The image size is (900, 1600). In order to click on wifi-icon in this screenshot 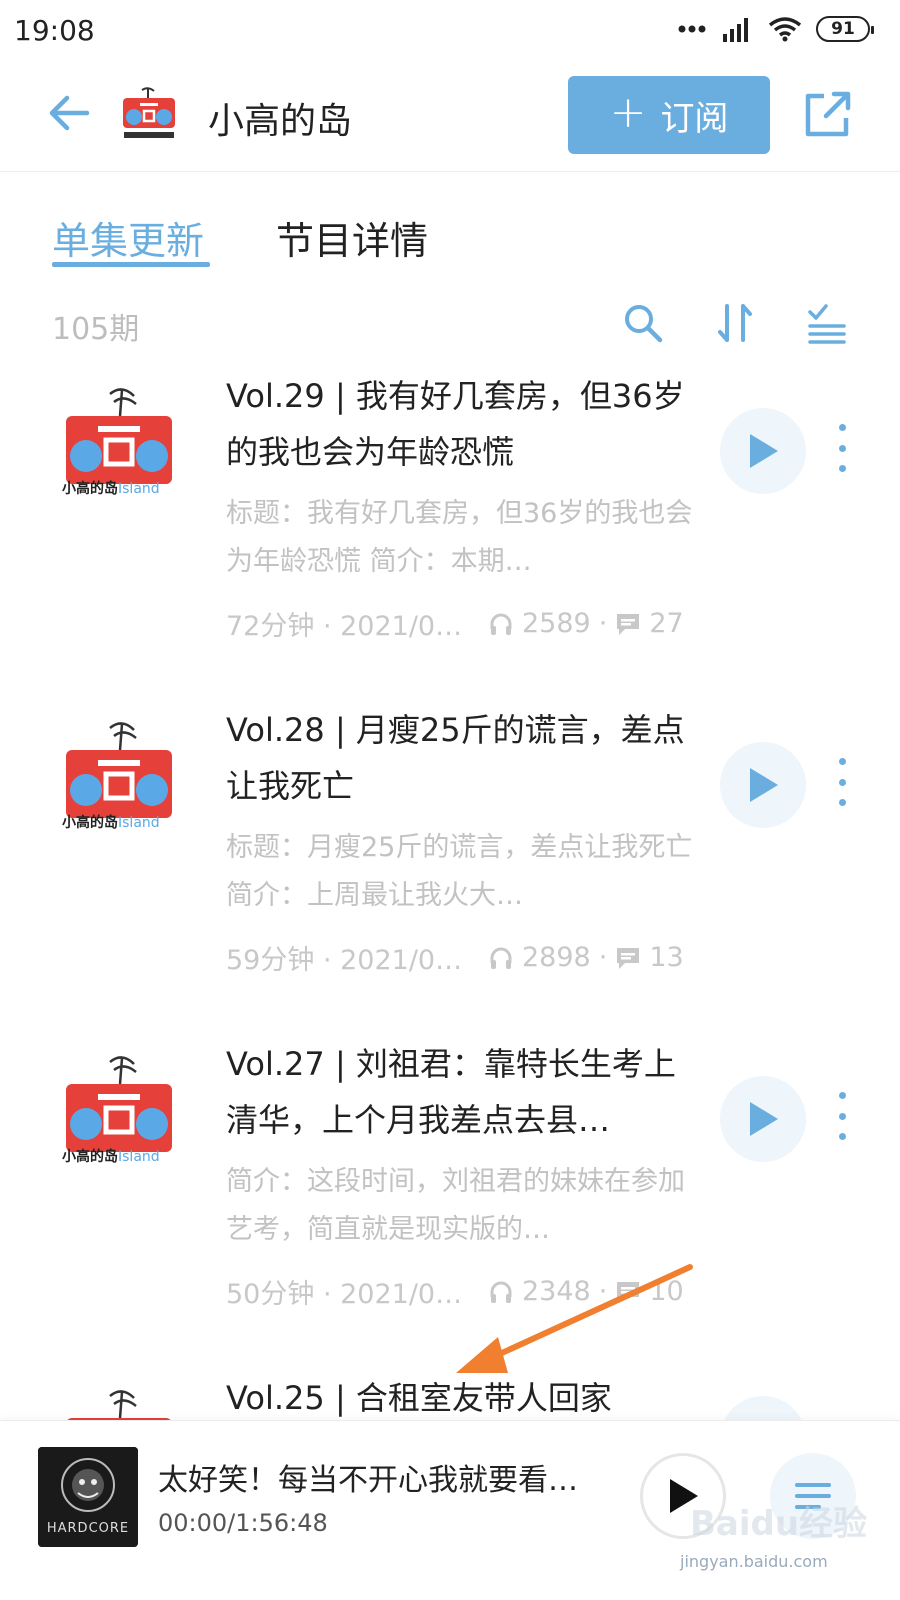, I will do `click(785, 29)`.